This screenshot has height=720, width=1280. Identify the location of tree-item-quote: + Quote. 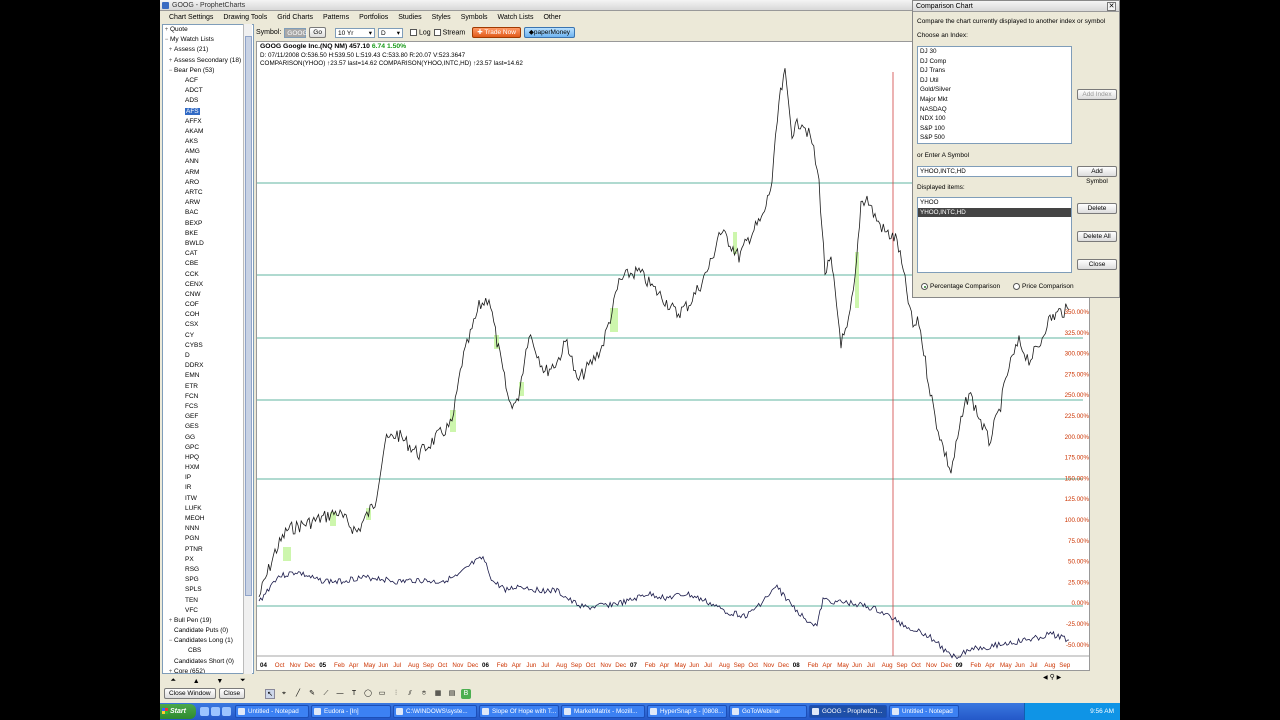
(208, 30).